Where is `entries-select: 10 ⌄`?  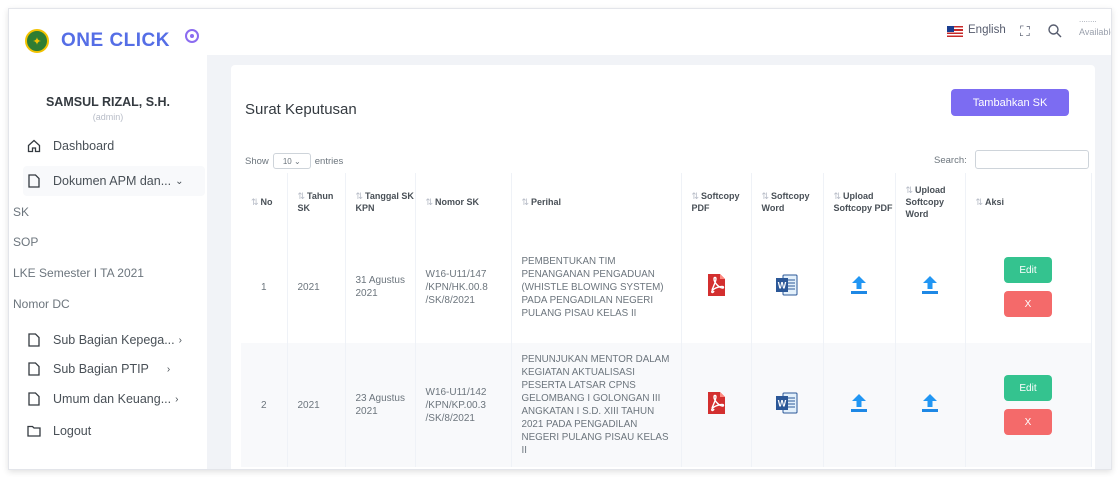
entries-select: 10 ⌄ is located at coordinates (291, 161).